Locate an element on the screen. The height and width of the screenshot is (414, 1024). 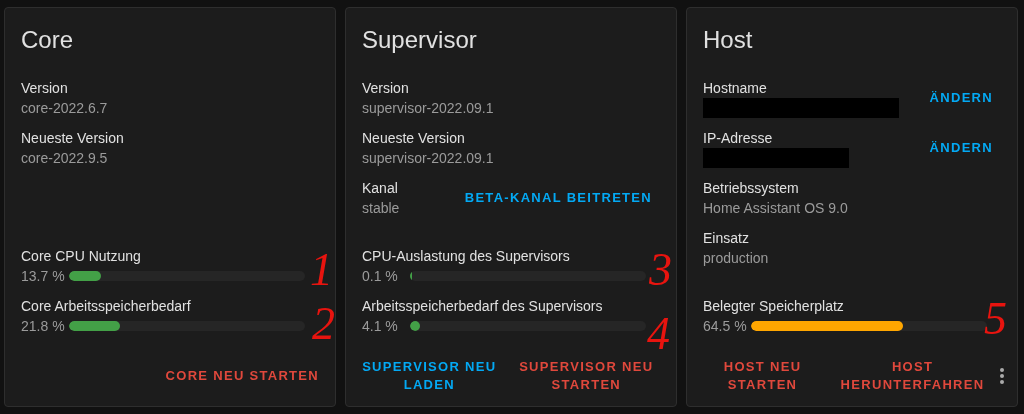
info-label: Kanal is located at coordinates (380, 188).